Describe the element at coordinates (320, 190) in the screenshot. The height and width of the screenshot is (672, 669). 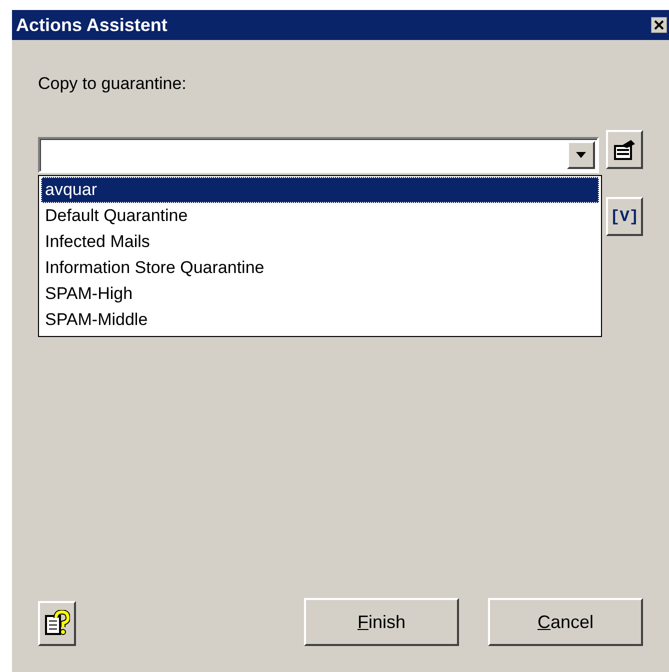
I see `dropdown-item: avquar` at that location.